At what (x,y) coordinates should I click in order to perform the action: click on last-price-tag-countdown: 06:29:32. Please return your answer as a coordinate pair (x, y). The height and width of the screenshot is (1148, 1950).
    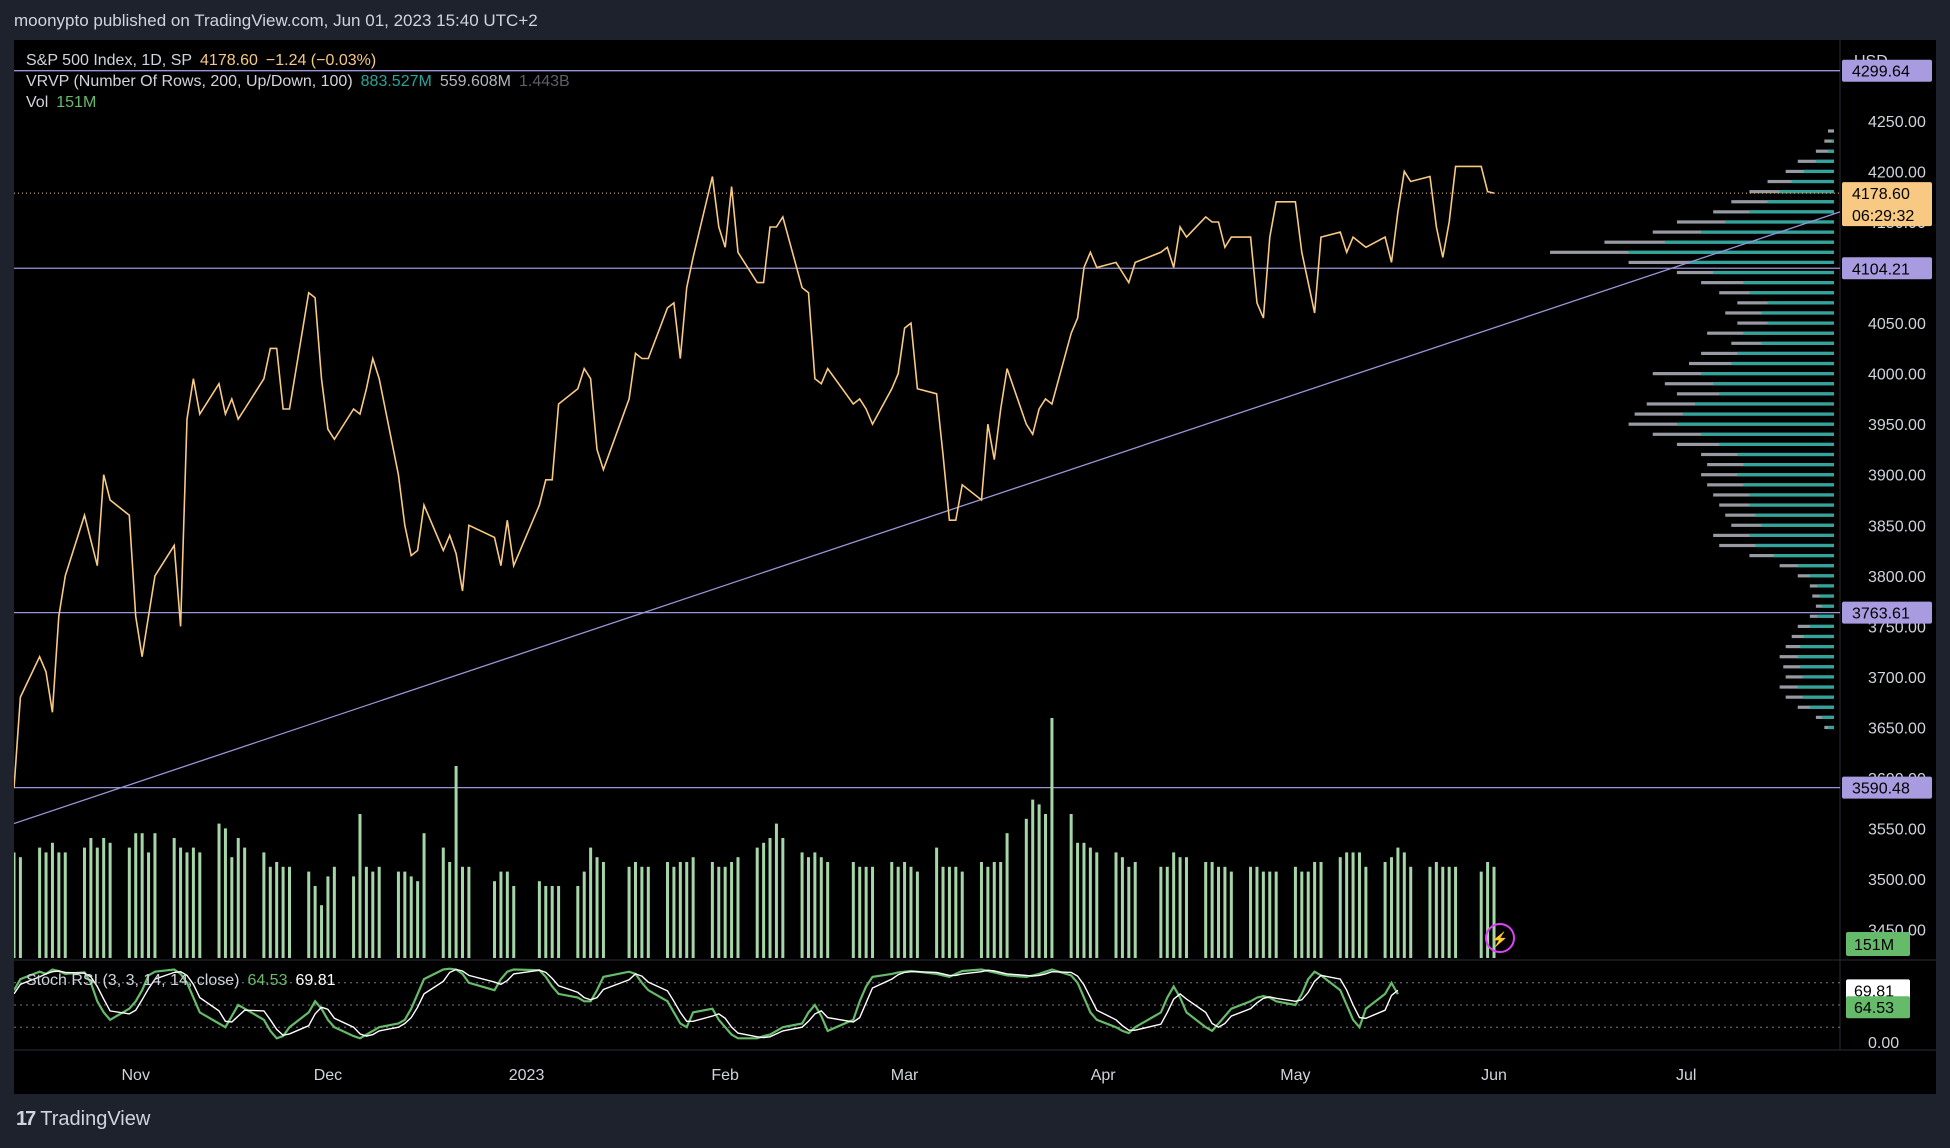
    Looking at the image, I should click on (1883, 216).